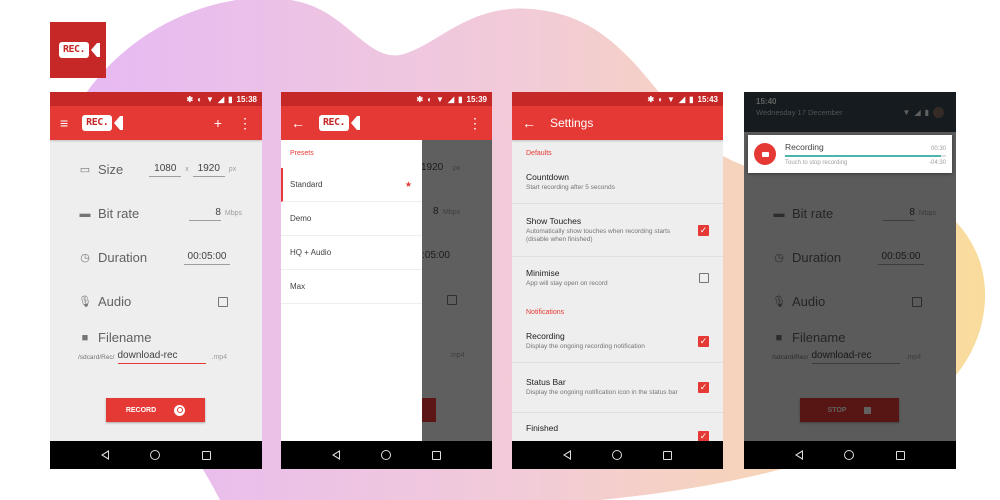  Describe the element at coordinates (85, 213) in the screenshot. I see `movie-clapper-icon: ▬` at that location.